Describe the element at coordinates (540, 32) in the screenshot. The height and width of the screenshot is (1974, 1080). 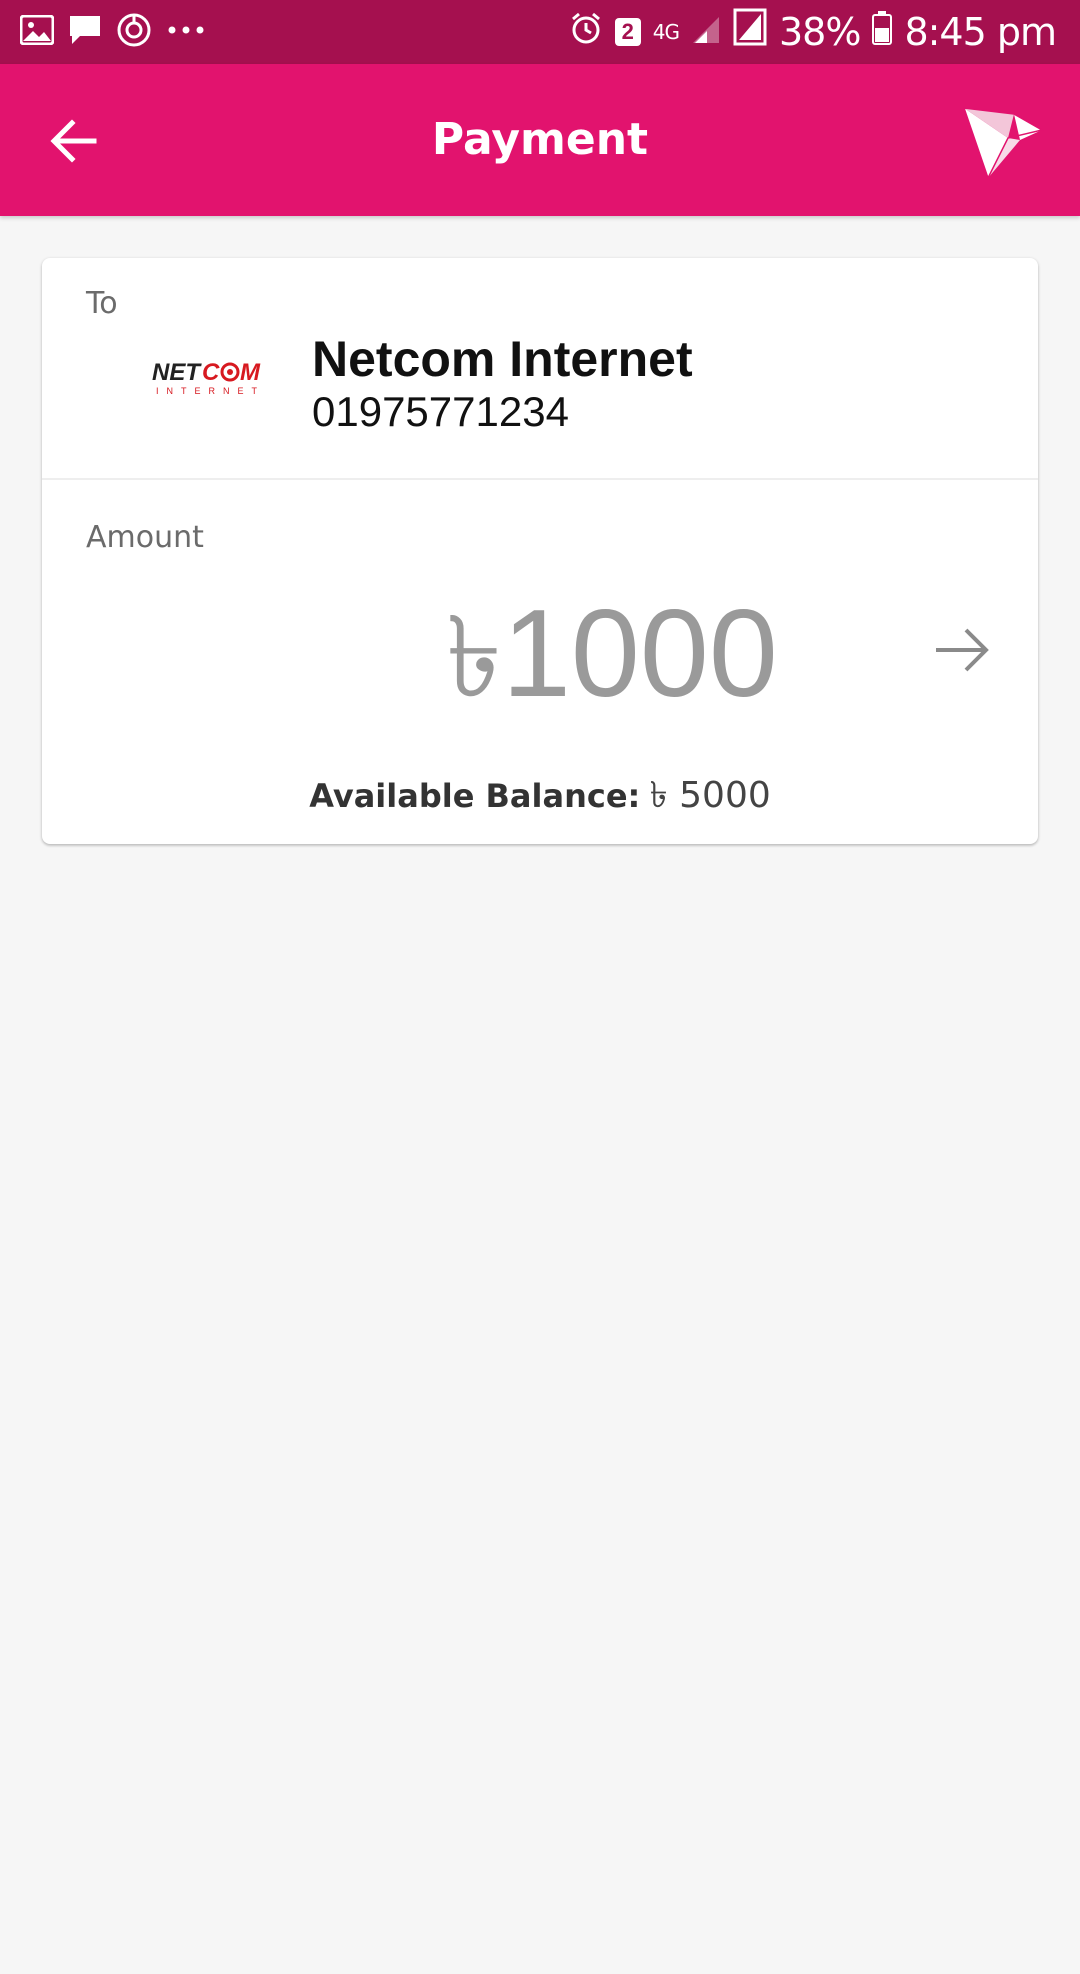
I see `status-bar: 2 4G 38% 8:45 pm` at that location.